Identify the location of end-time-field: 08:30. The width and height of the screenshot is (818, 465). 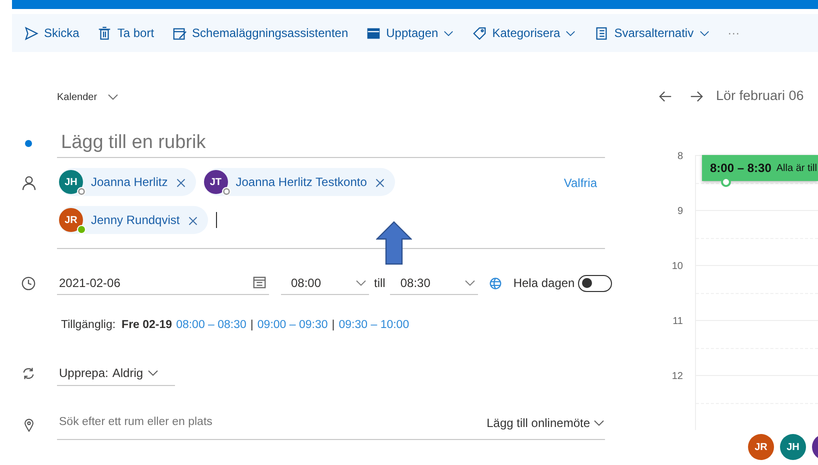
(434, 283).